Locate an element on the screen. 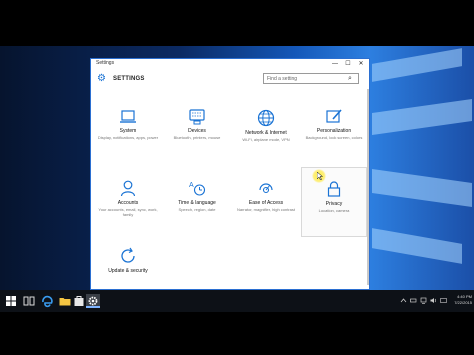 Image resolution: width=474 pixels, height=355 pixels. tile-update-security: Update & security is located at coordinates (128, 268).